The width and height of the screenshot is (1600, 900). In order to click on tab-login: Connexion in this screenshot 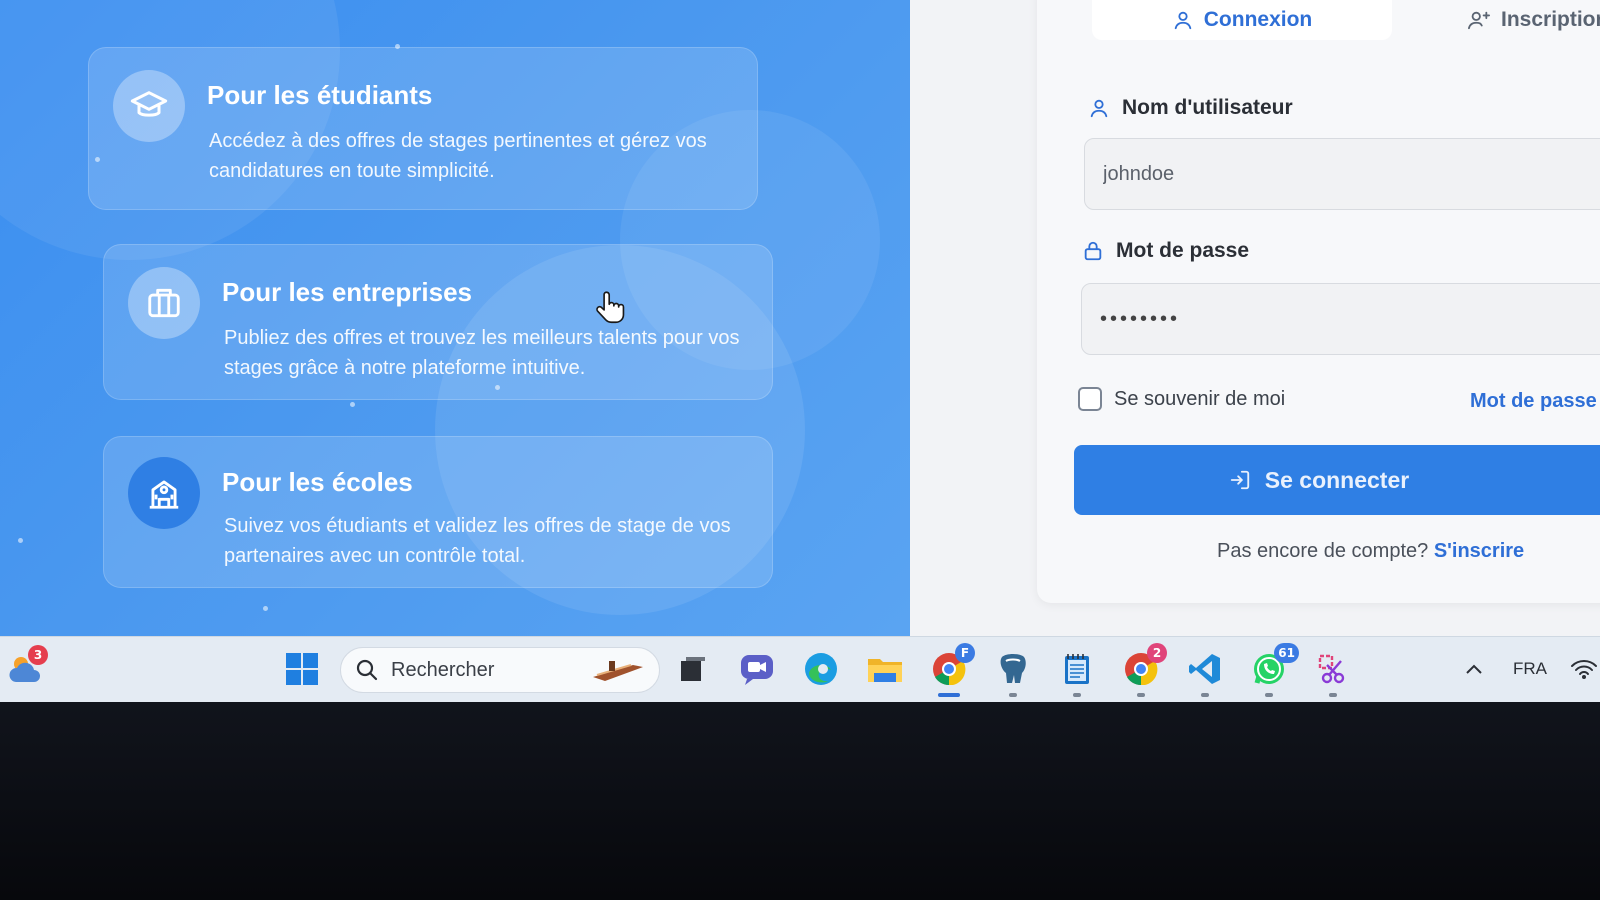, I will do `click(1242, 20)`.